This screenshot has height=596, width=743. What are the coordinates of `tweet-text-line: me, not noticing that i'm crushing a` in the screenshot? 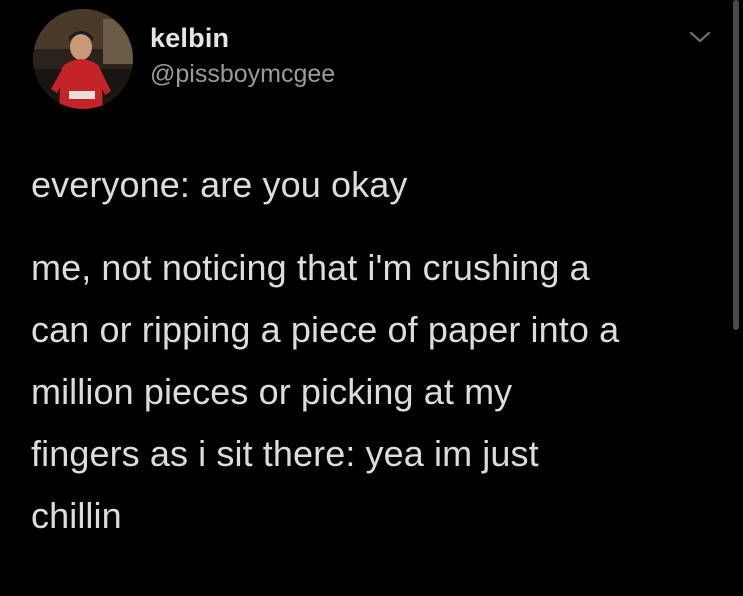 It's located at (310, 267).